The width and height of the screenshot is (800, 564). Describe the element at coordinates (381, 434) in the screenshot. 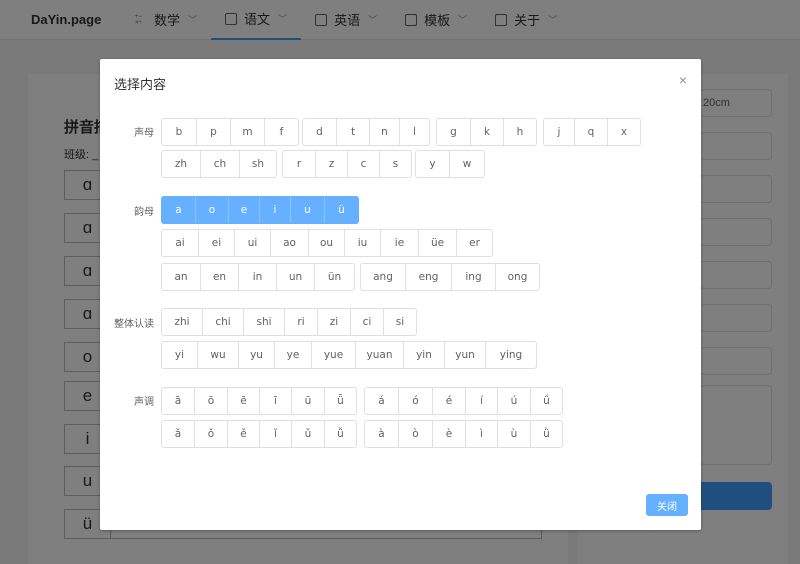

I see `pinyin-button: à` at that location.